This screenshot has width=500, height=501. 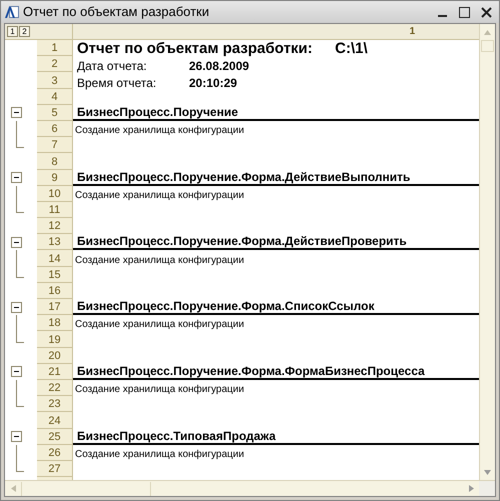 I want to click on scrollbar-corner, so click(x=487, y=488).